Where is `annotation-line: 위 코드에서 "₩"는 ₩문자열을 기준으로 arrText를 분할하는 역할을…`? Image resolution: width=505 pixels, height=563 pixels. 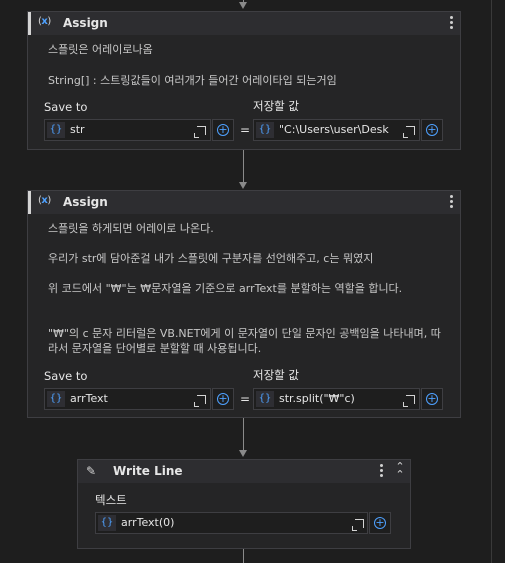 annotation-line: 위 코드에서 "₩"는 ₩문자열을 기준으로 arrText를 분할하는 역할을… is located at coordinates (225, 288).